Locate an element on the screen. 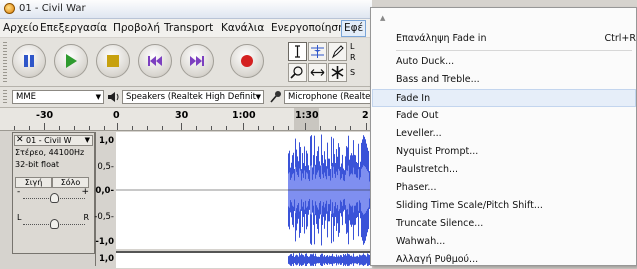 The width and height of the screenshot is (637, 269). tools-toolbar: L R S is located at coordinates (329, 62).